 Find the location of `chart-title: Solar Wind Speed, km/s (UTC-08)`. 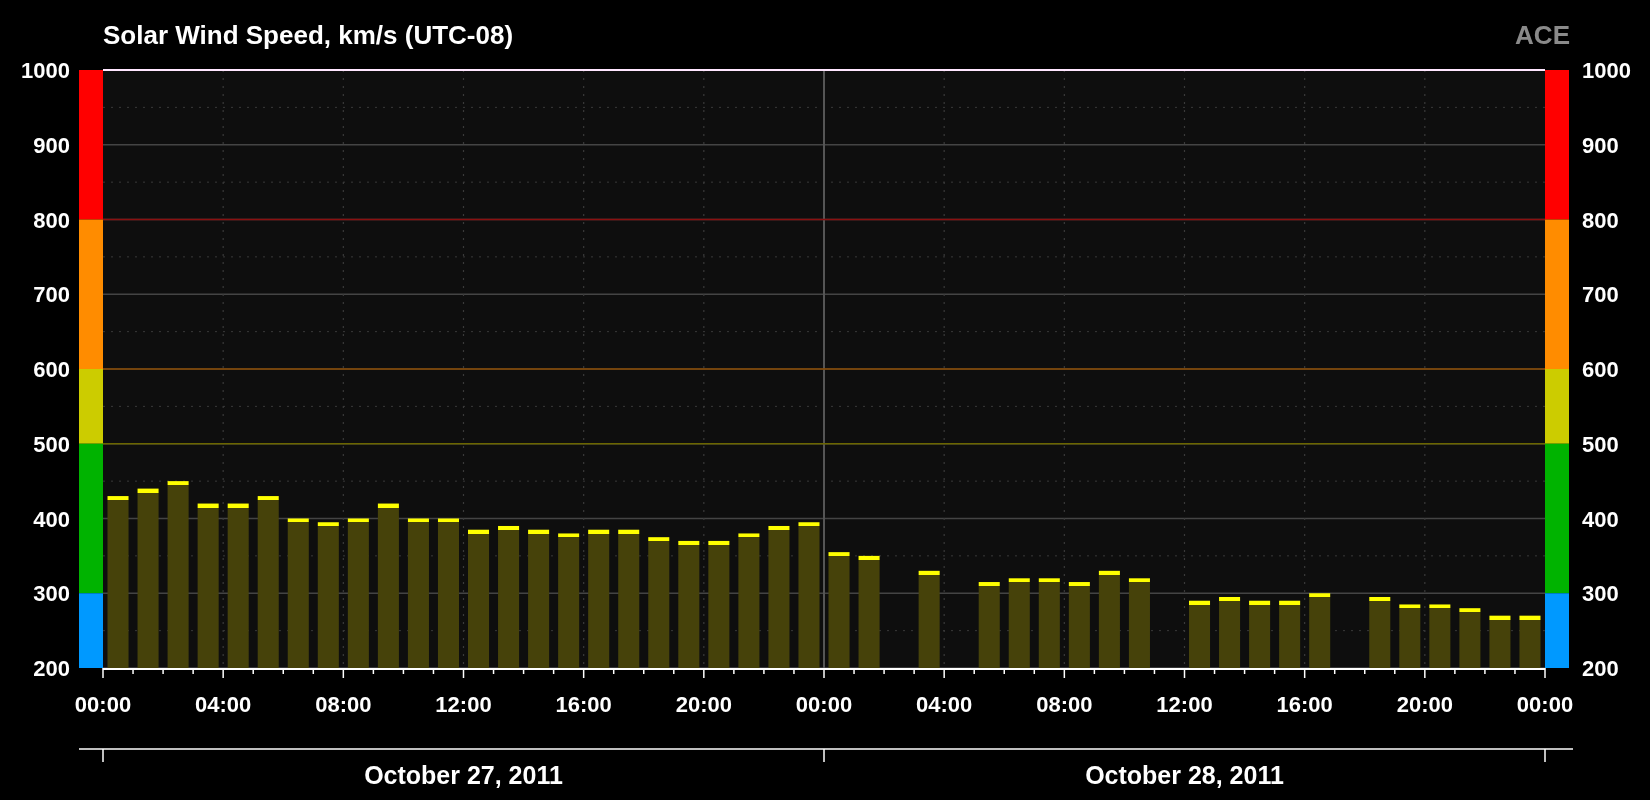

chart-title: Solar Wind Speed, km/s (UTC-08) is located at coordinates (308, 35).